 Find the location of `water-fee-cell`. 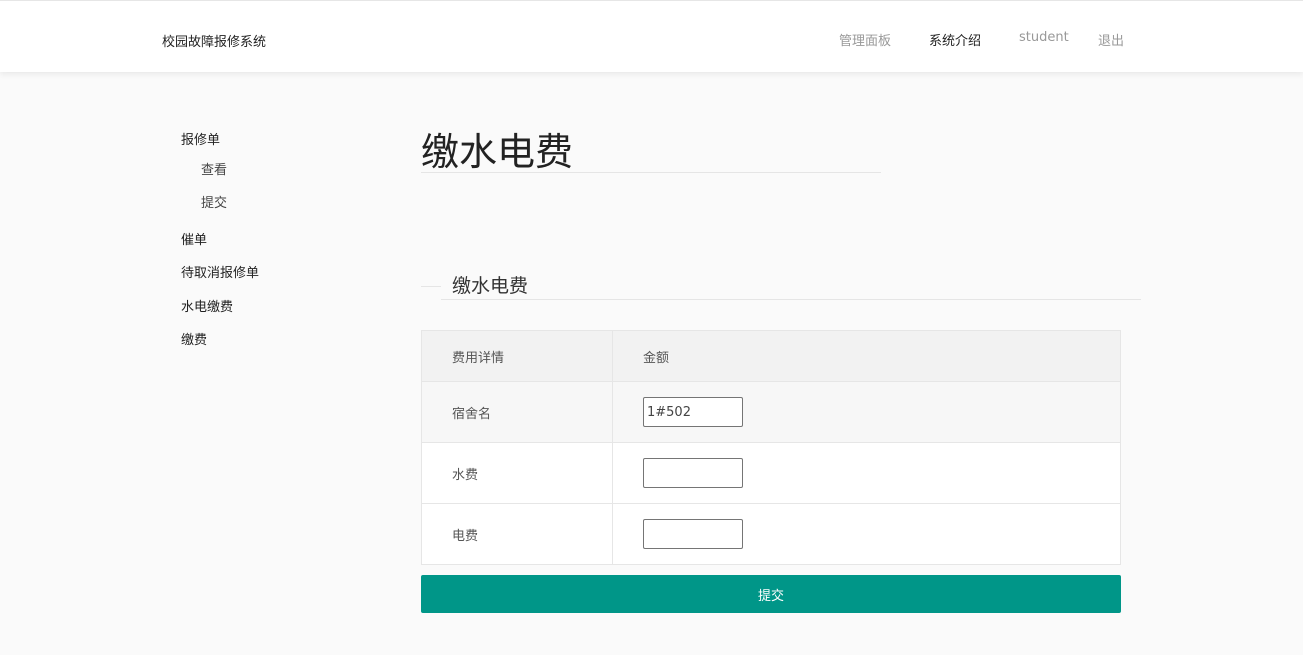

water-fee-cell is located at coordinates (866, 473).